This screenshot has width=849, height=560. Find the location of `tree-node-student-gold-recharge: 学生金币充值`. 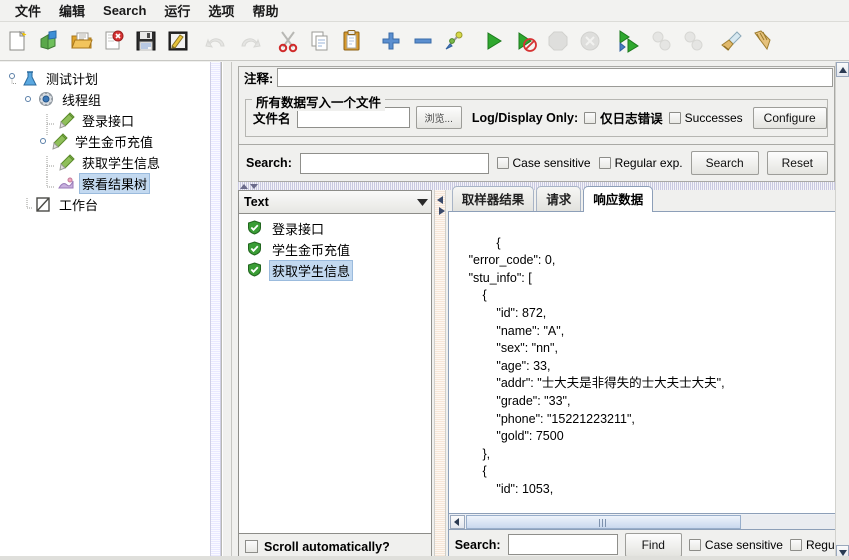

tree-node-student-gold-recharge: 学生金币充值 is located at coordinates (112, 141).